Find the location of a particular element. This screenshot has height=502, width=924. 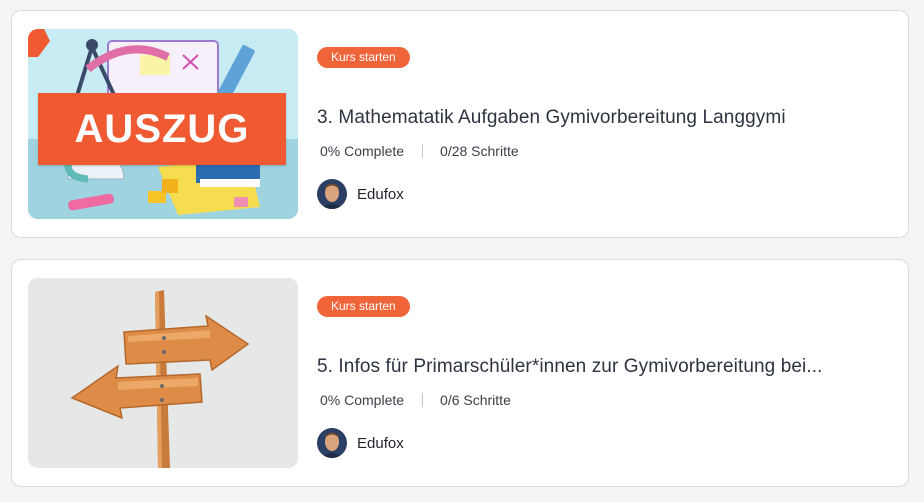

course-thumbnail is located at coordinates (163, 373).